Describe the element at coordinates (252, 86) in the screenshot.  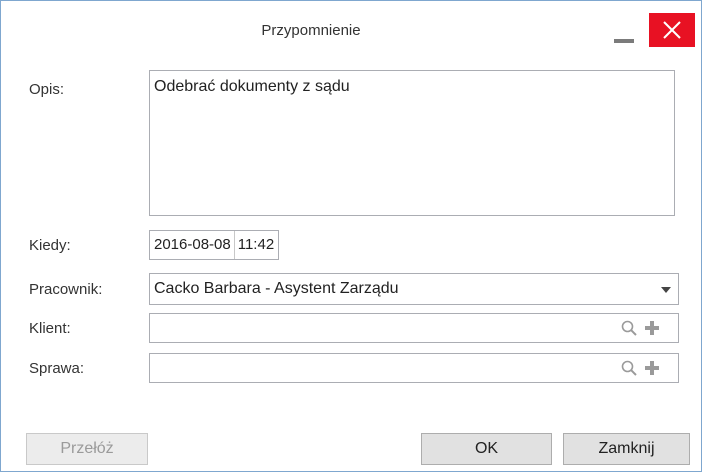
I see `description-text: Odebrać dokumenty z sądu` at that location.